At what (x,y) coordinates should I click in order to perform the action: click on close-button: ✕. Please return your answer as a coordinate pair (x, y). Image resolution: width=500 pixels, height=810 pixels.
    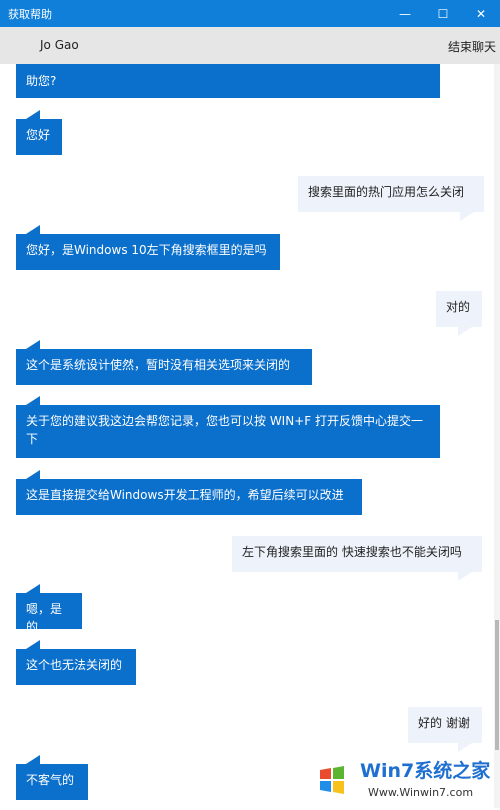
    Looking at the image, I should click on (481, 13).